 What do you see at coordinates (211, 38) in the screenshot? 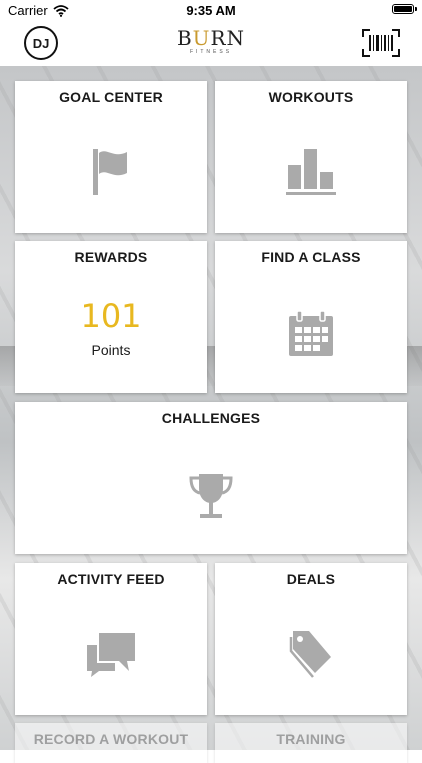
I see `logo-wordmark: BURN` at bounding box center [211, 38].